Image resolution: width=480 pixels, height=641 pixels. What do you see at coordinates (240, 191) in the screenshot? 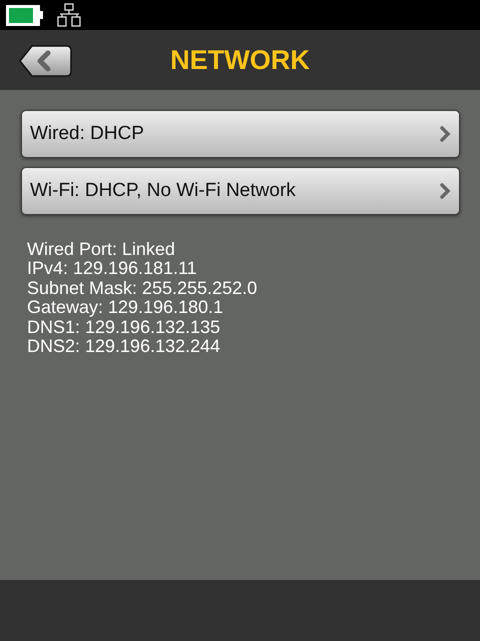
I see `menu-item: Wi-Fi: DHCP, No Wi-Fi Network` at bounding box center [240, 191].